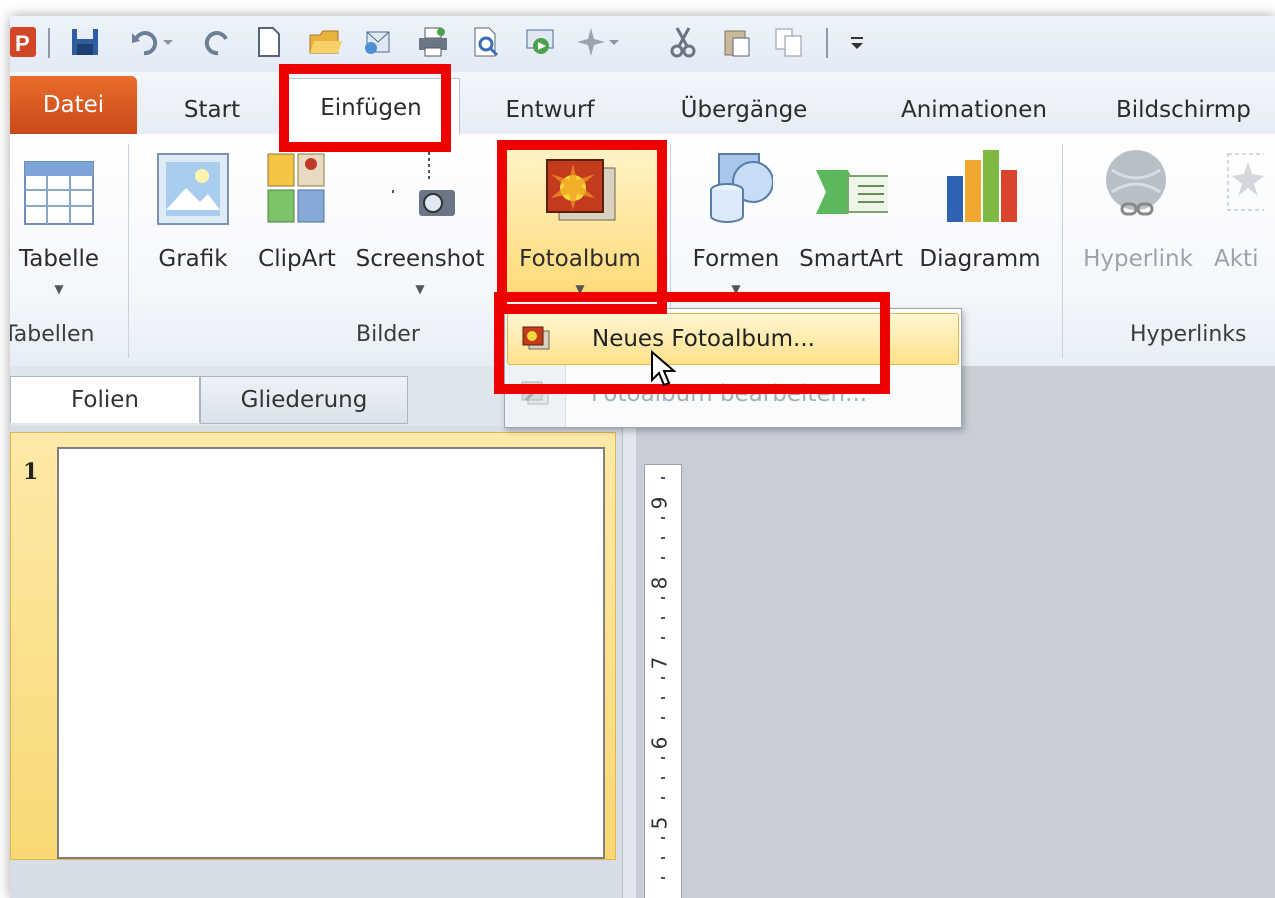 This screenshot has width=1275, height=898. What do you see at coordinates (168, 42) in the screenshot?
I see `undo-dropdown-icon` at bounding box center [168, 42].